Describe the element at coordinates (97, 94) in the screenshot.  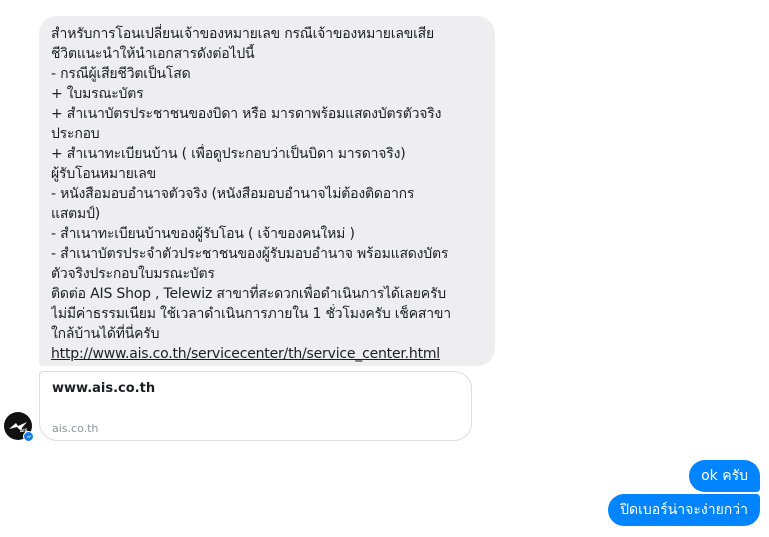
I see `message-line: + ใบมรณะบัตร` at that location.